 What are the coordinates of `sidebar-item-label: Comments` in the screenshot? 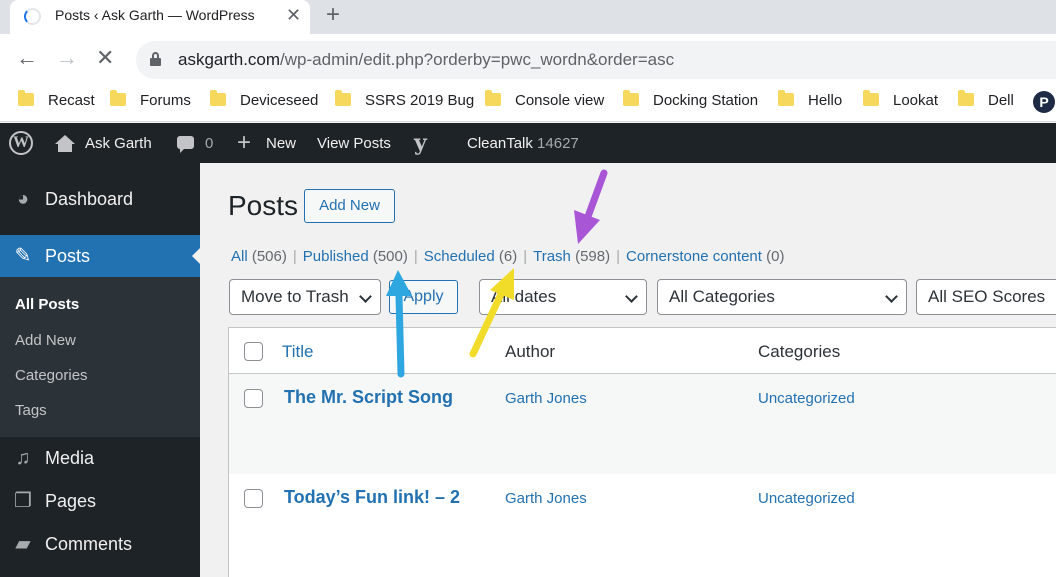 It's located at (89, 544).